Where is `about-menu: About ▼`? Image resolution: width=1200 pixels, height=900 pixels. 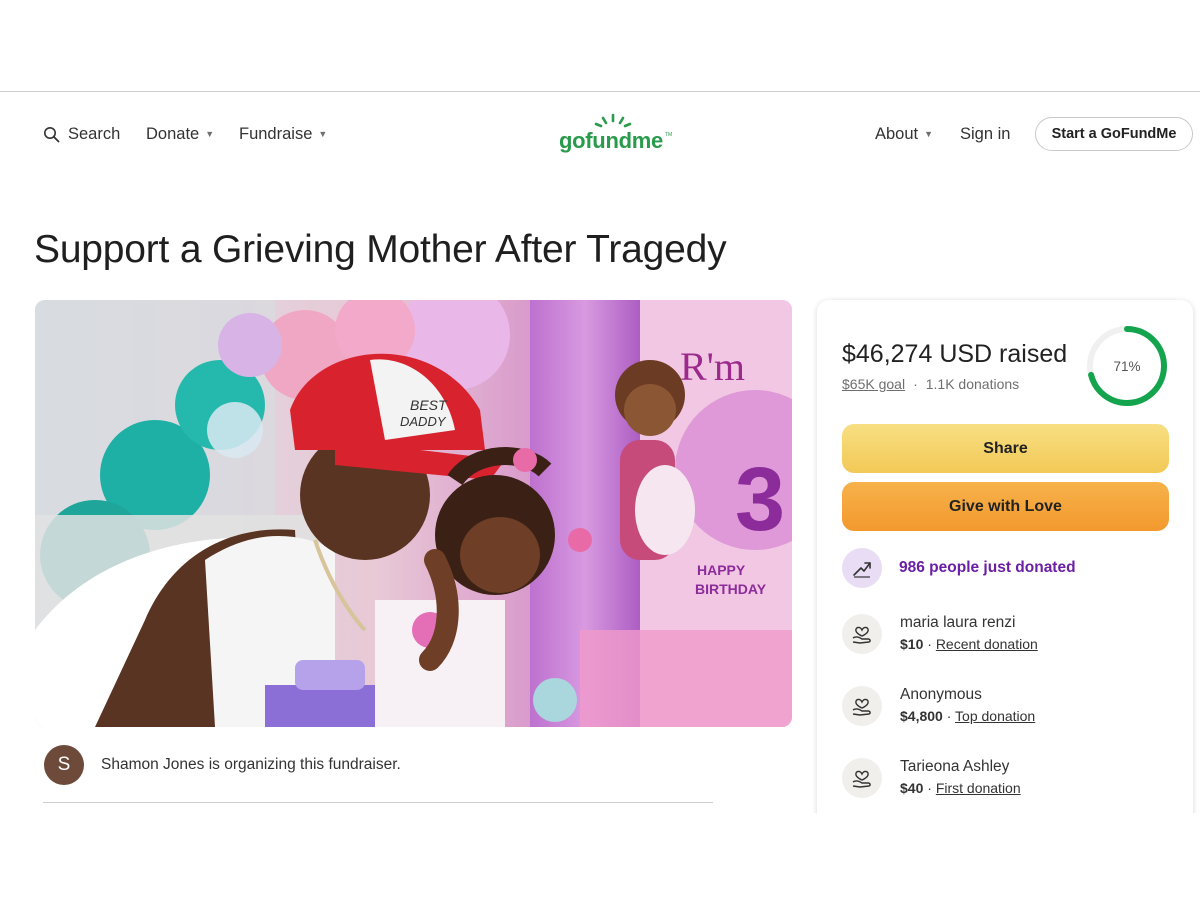 about-menu: About ▼ is located at coordinates (904, 134).